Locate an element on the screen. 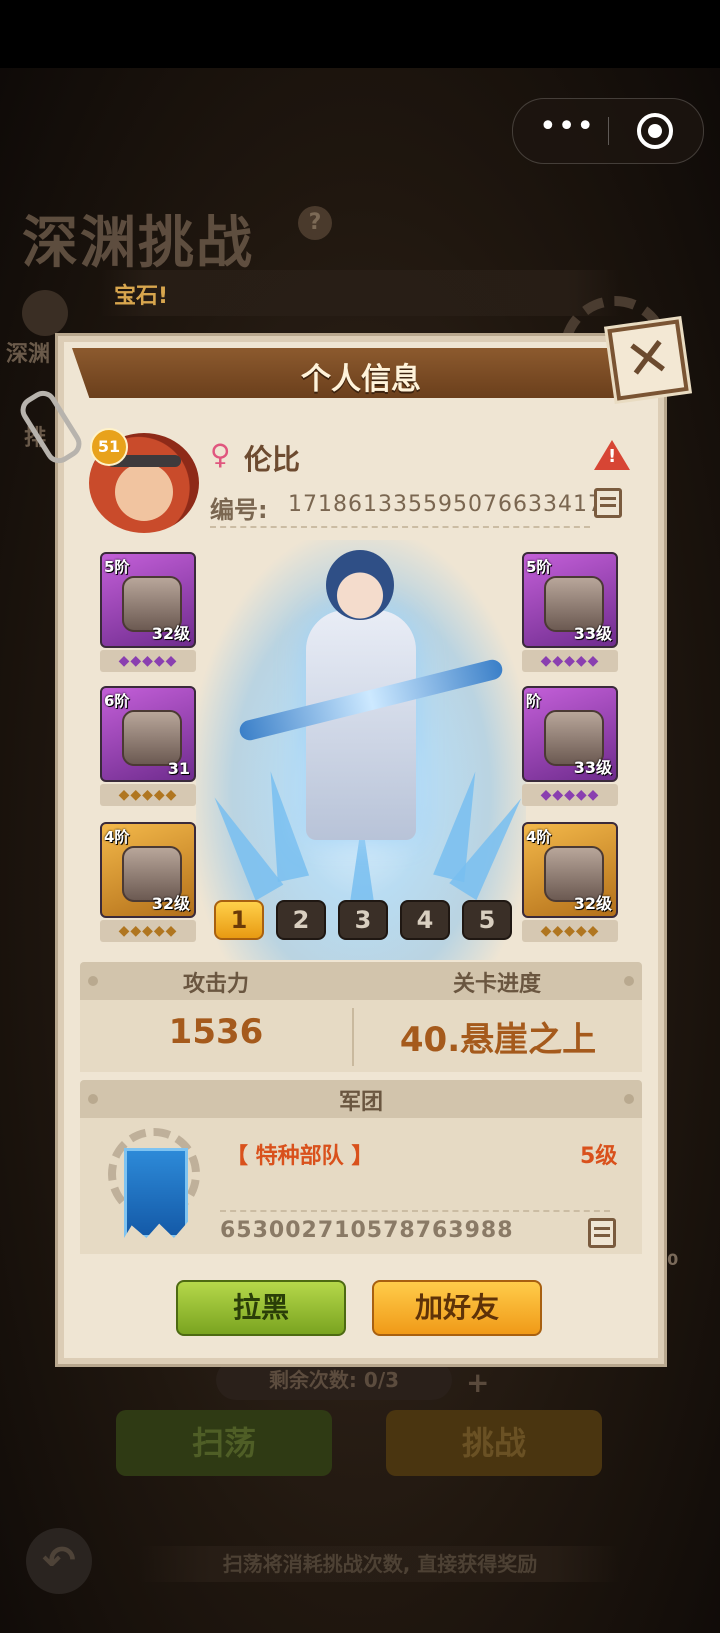 The image size is (720, 1633). shield-icon is located at coordinates (45, 313).